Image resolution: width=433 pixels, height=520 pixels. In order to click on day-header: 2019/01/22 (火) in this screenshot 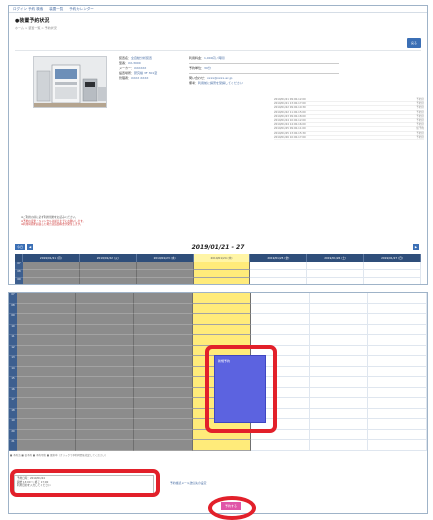, I will do `click(108, 258)`.